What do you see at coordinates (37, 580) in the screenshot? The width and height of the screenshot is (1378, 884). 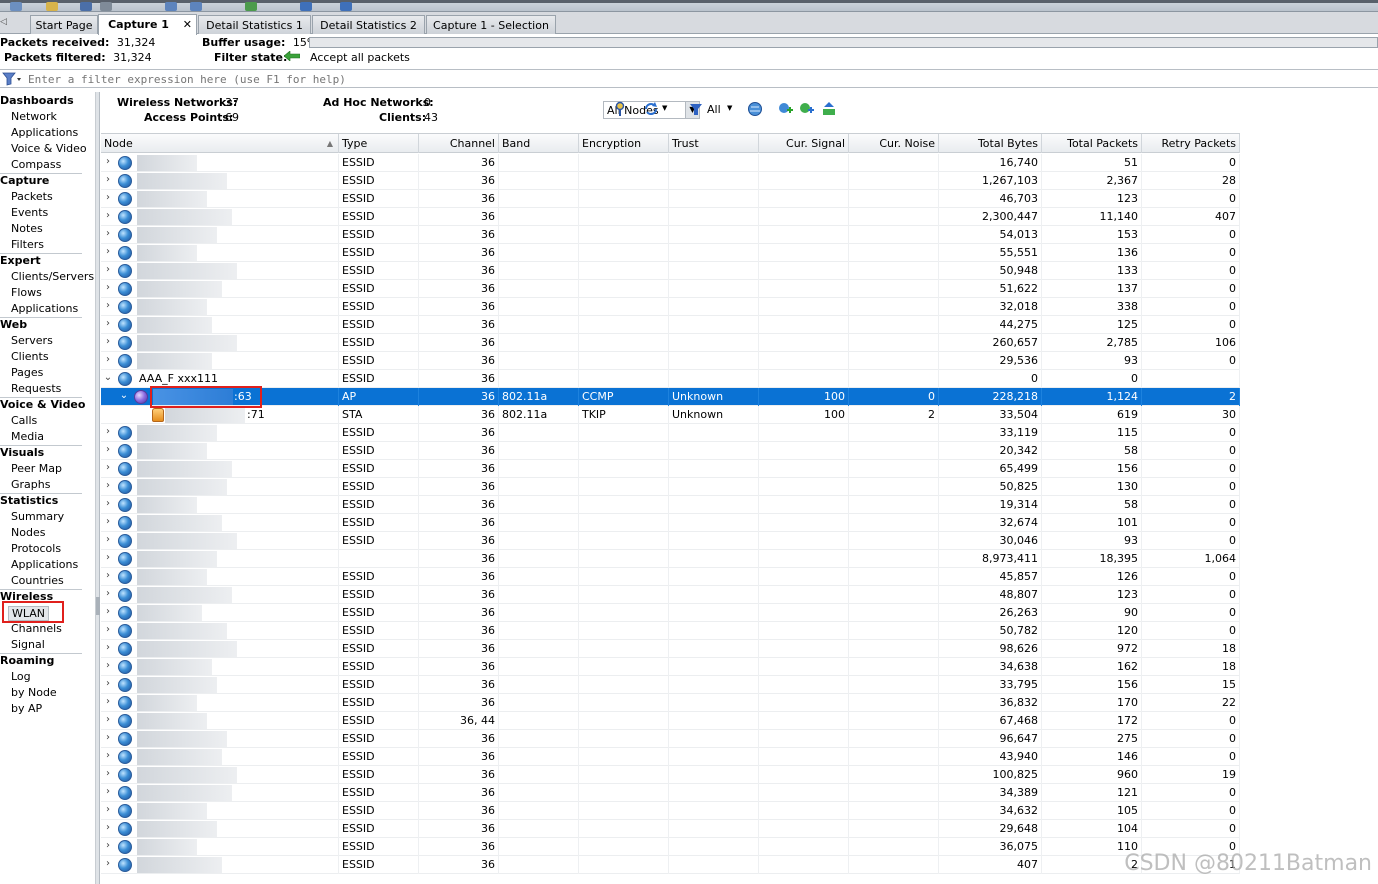 I see `sidebar-item: Countries` at bounding box center [37, 580].